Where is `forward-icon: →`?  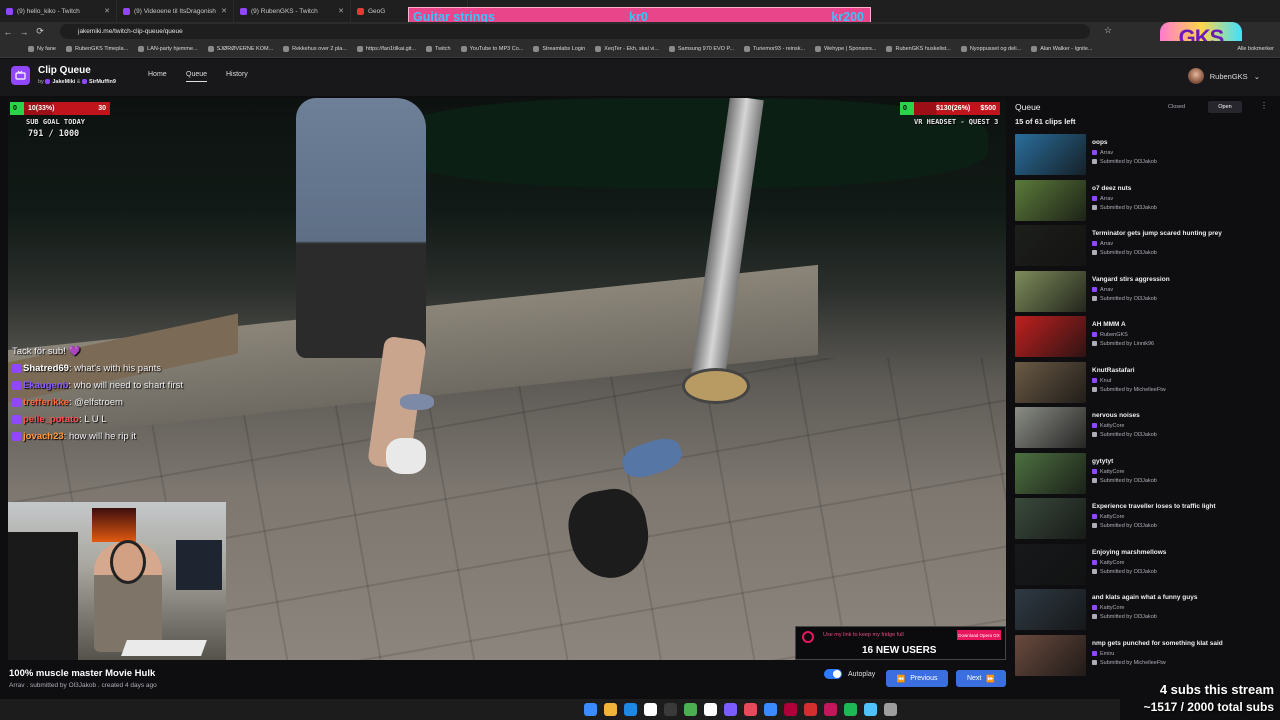 forward-icon: → is located at coordinates (24, 32).